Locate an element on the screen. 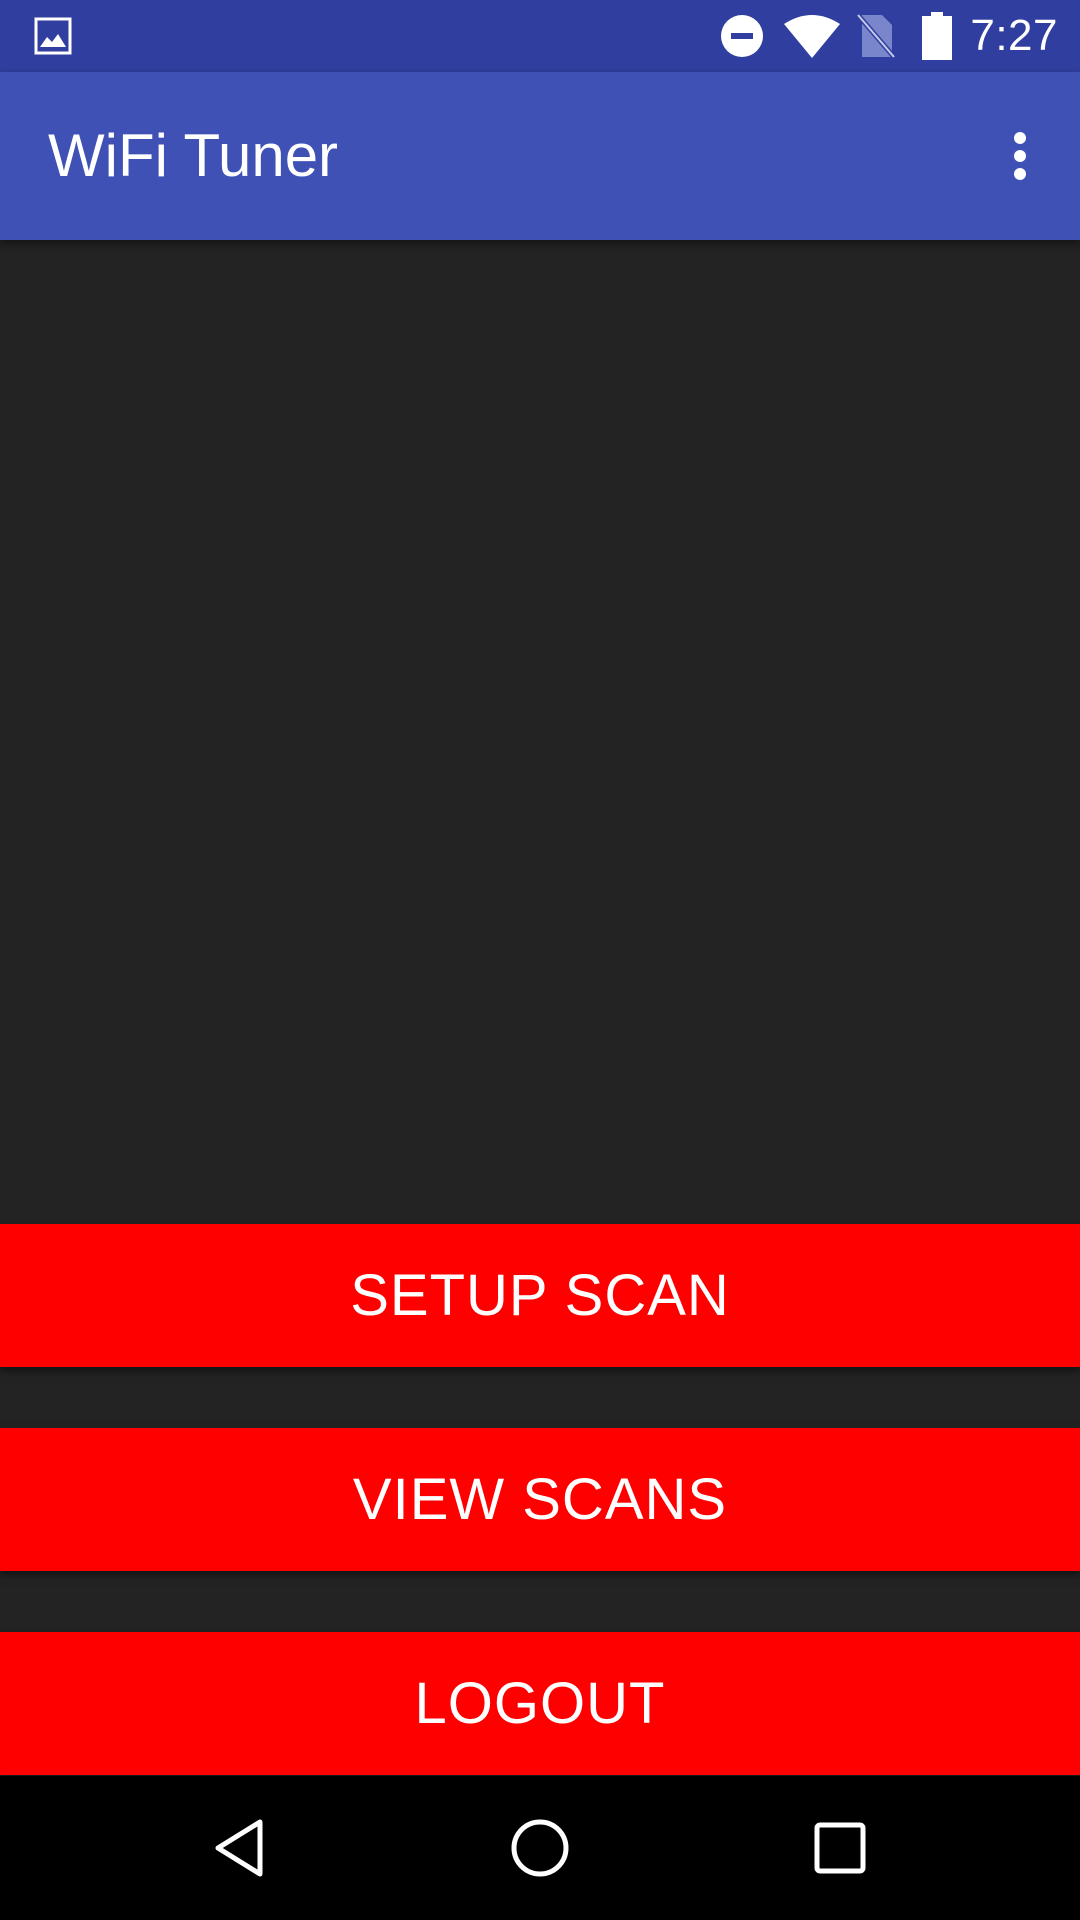  wifi-icon is located at coordinates (812, 36).